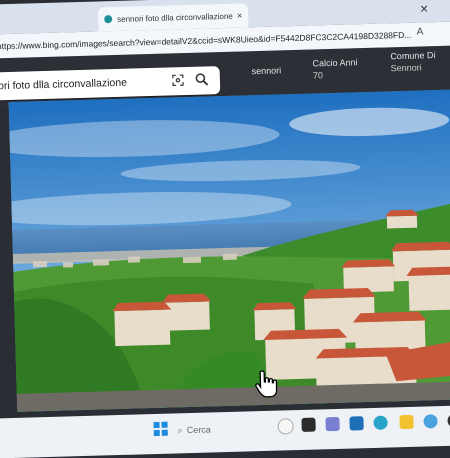 The width and height of the screenshot is (450, 458). What do you see at coordinates (424, 8) in the screenshot?
I see `window-close-icon: ×` at bounding box center [424, 8].